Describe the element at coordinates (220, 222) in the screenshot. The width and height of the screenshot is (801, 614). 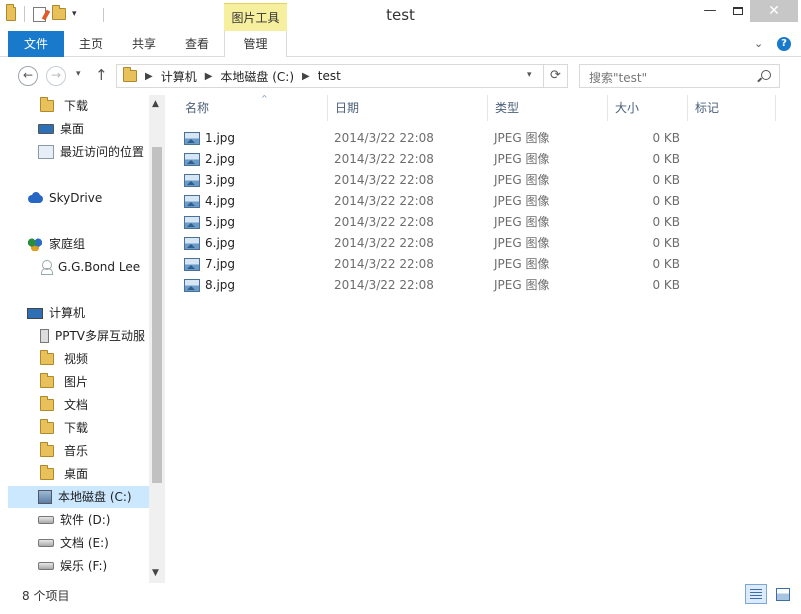
I see `file-name: 5.jpg` at that location.